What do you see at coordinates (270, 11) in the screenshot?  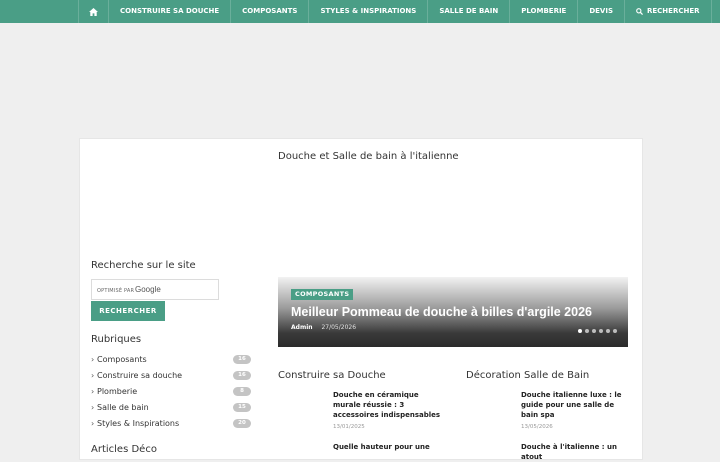 I see `nav-composants: COMPOSANTS` at bounding box center [270, 11].